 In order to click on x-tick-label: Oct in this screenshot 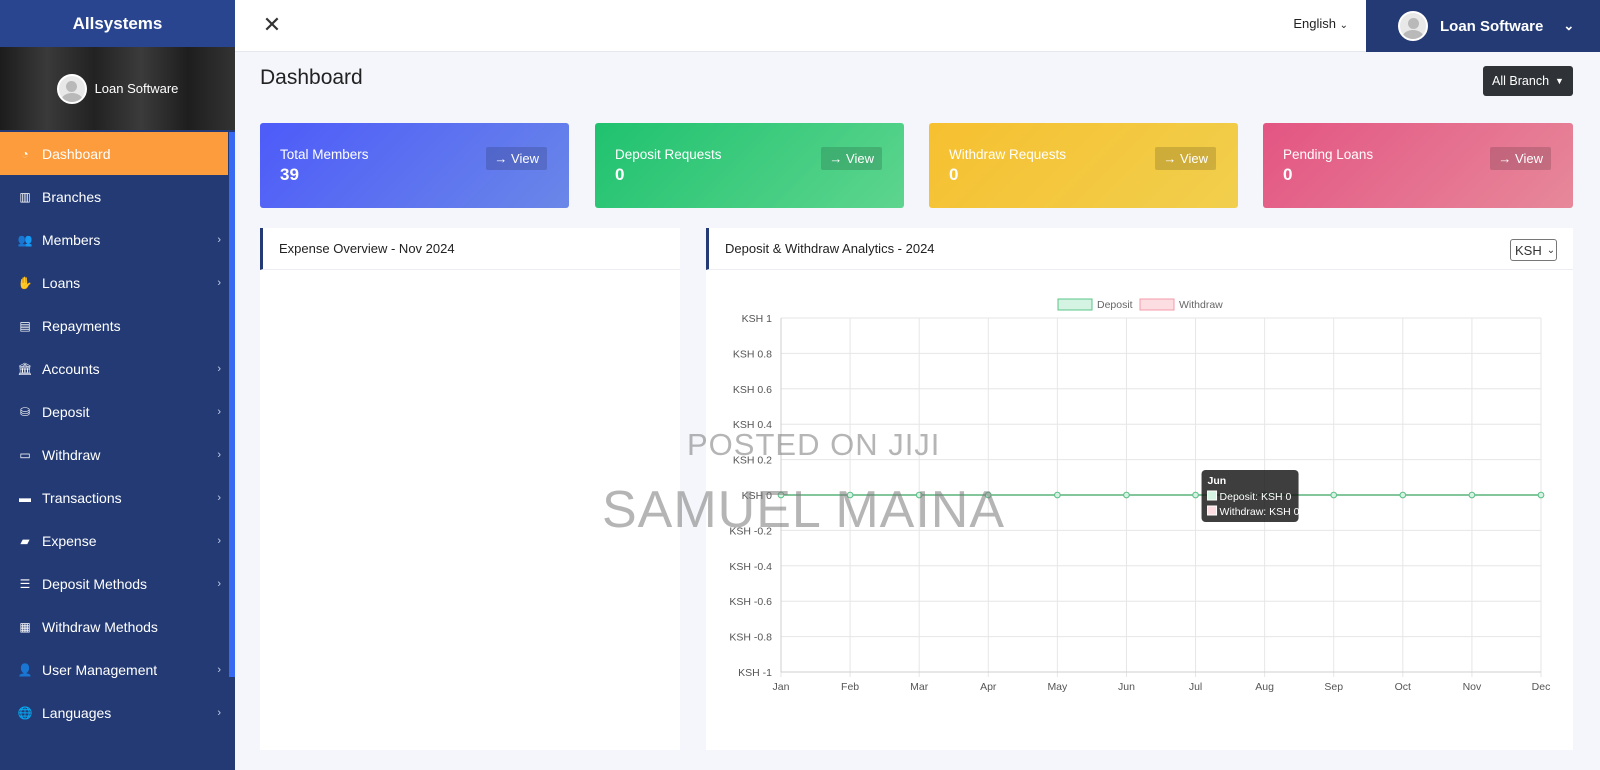, I will do `click(1403, 687)`.